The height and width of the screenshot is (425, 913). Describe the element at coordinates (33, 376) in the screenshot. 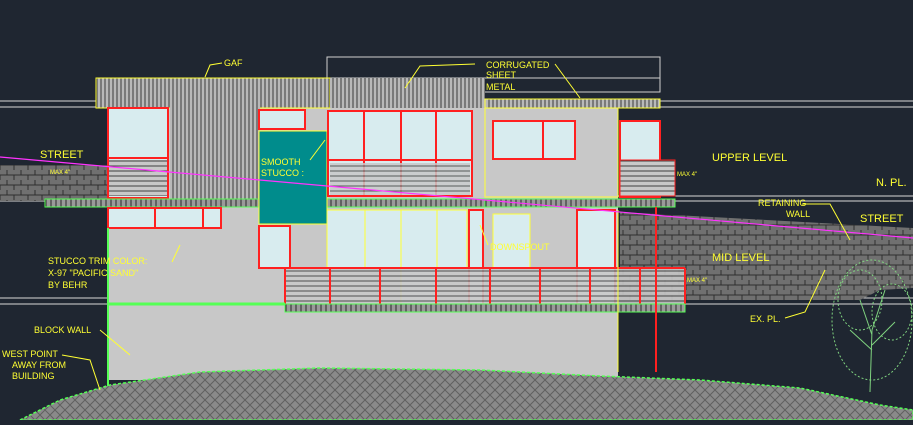

I see `label-west-point-3: BUILDING` at that location.